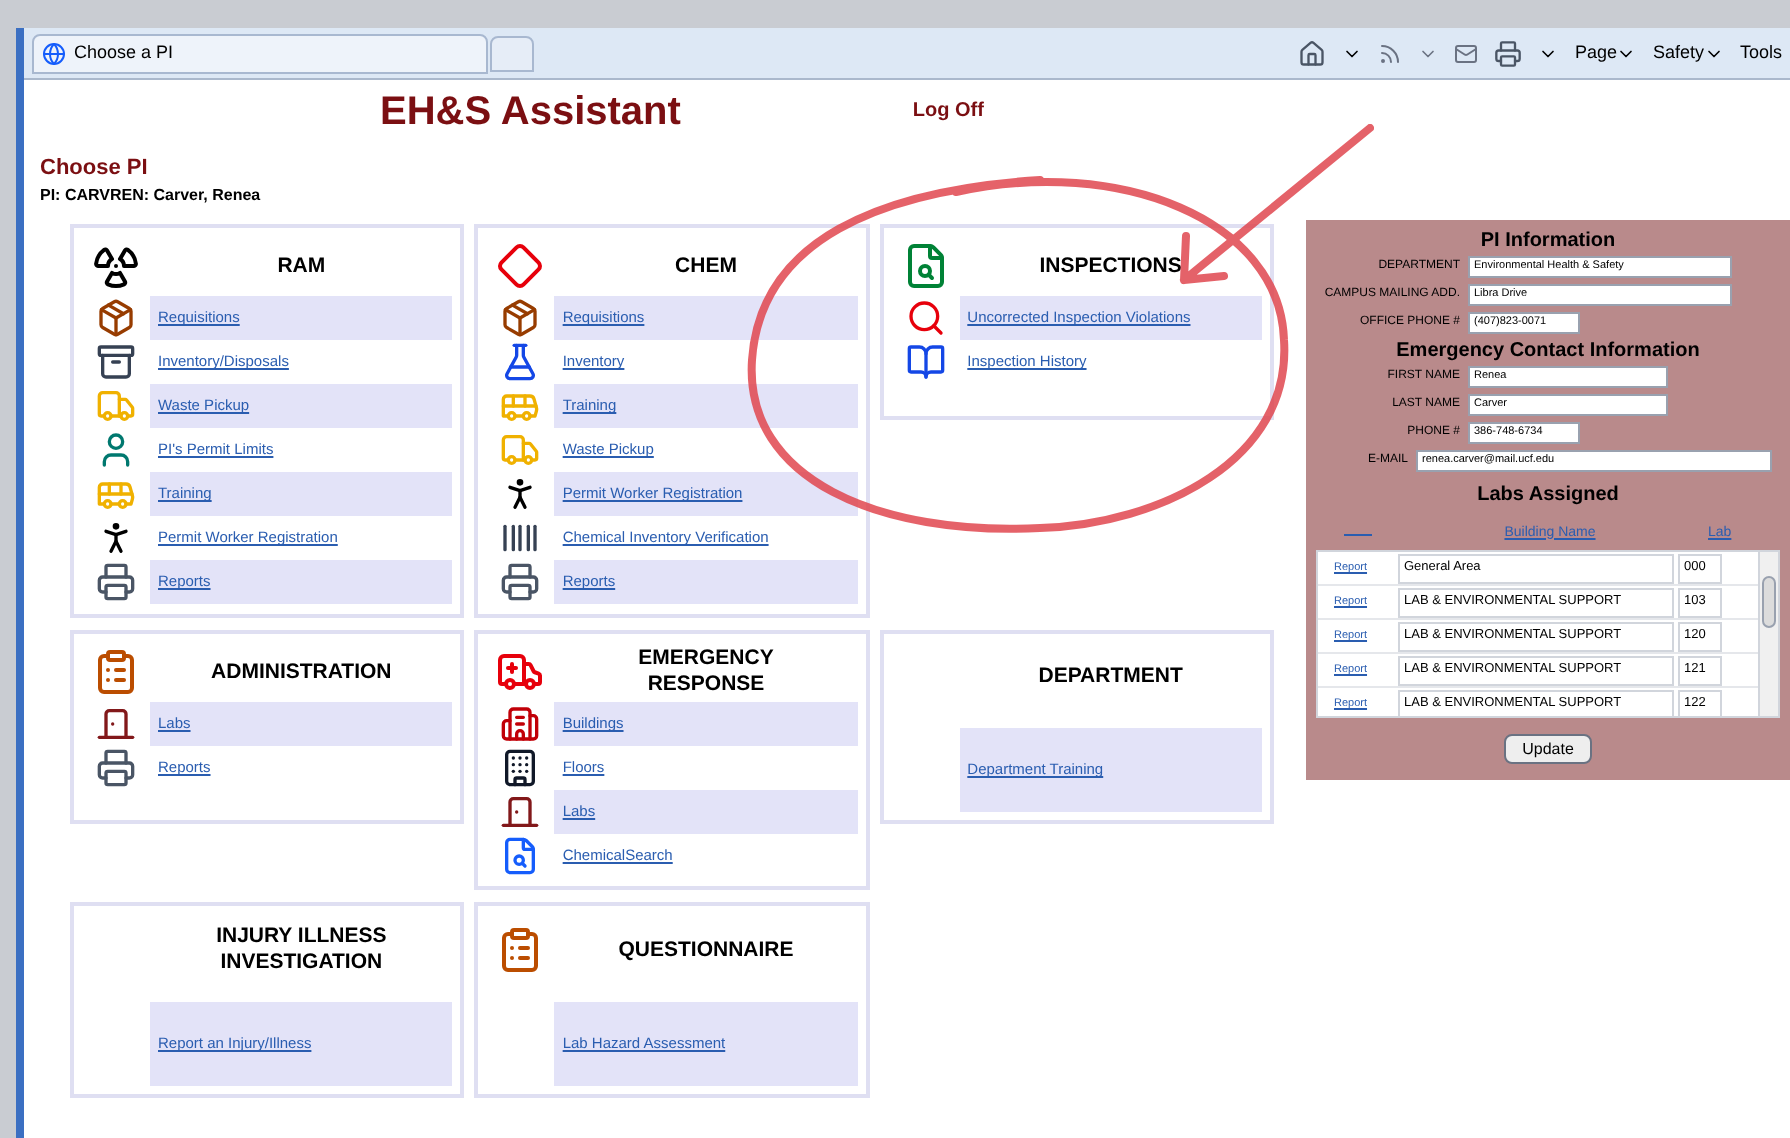 The width and height of the screenshot is (1790, 1138). I want to click on flask-icon, so click(520, 362).